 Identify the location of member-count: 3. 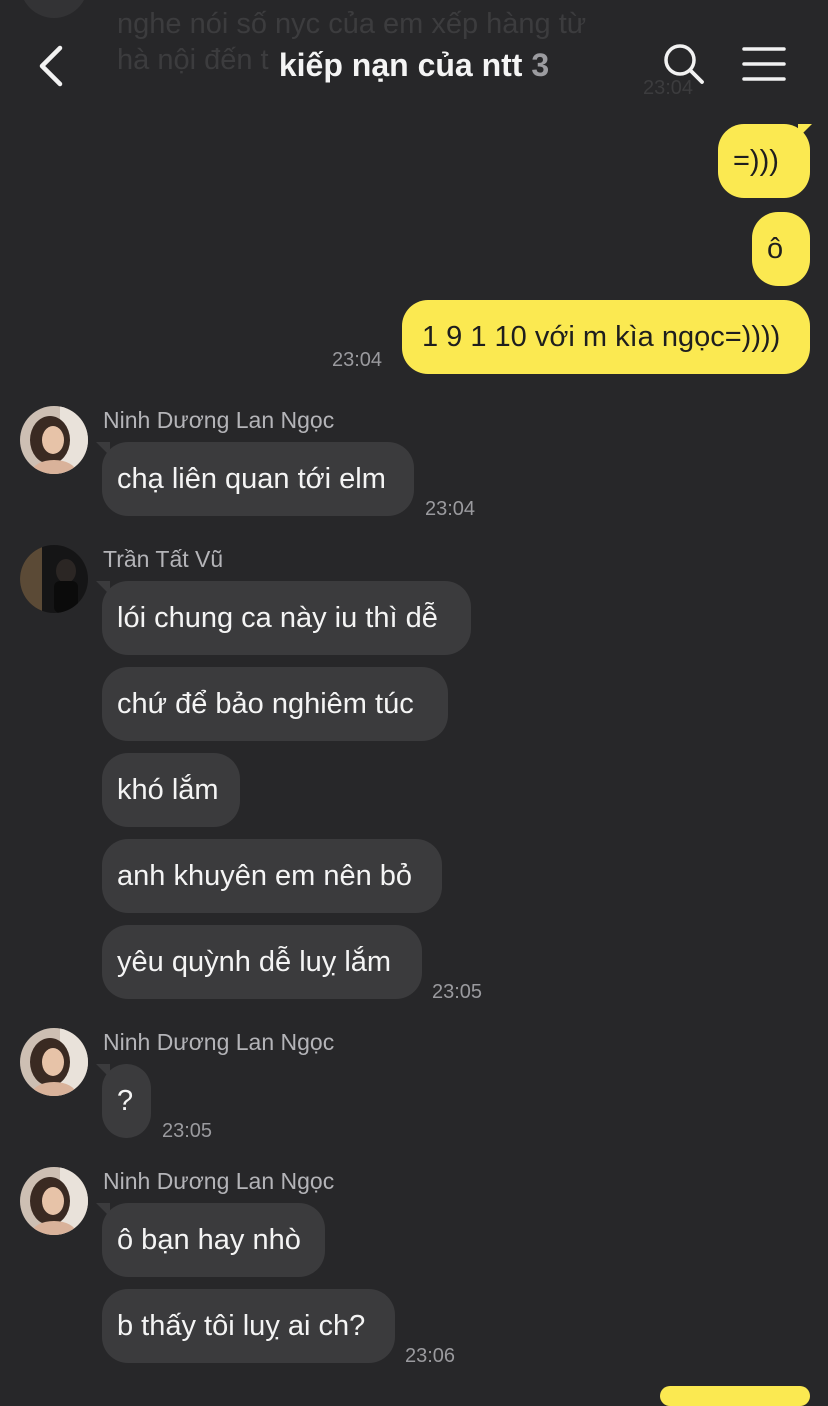
(540, 65).